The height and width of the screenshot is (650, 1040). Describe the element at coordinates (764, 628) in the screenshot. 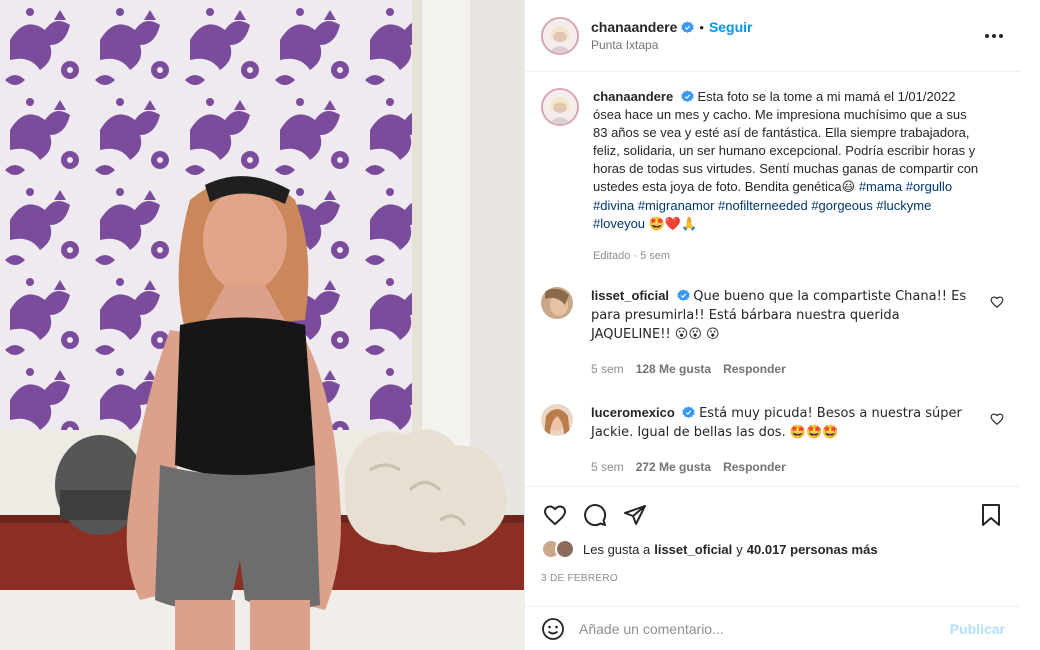

I see `comment-input` at that location.